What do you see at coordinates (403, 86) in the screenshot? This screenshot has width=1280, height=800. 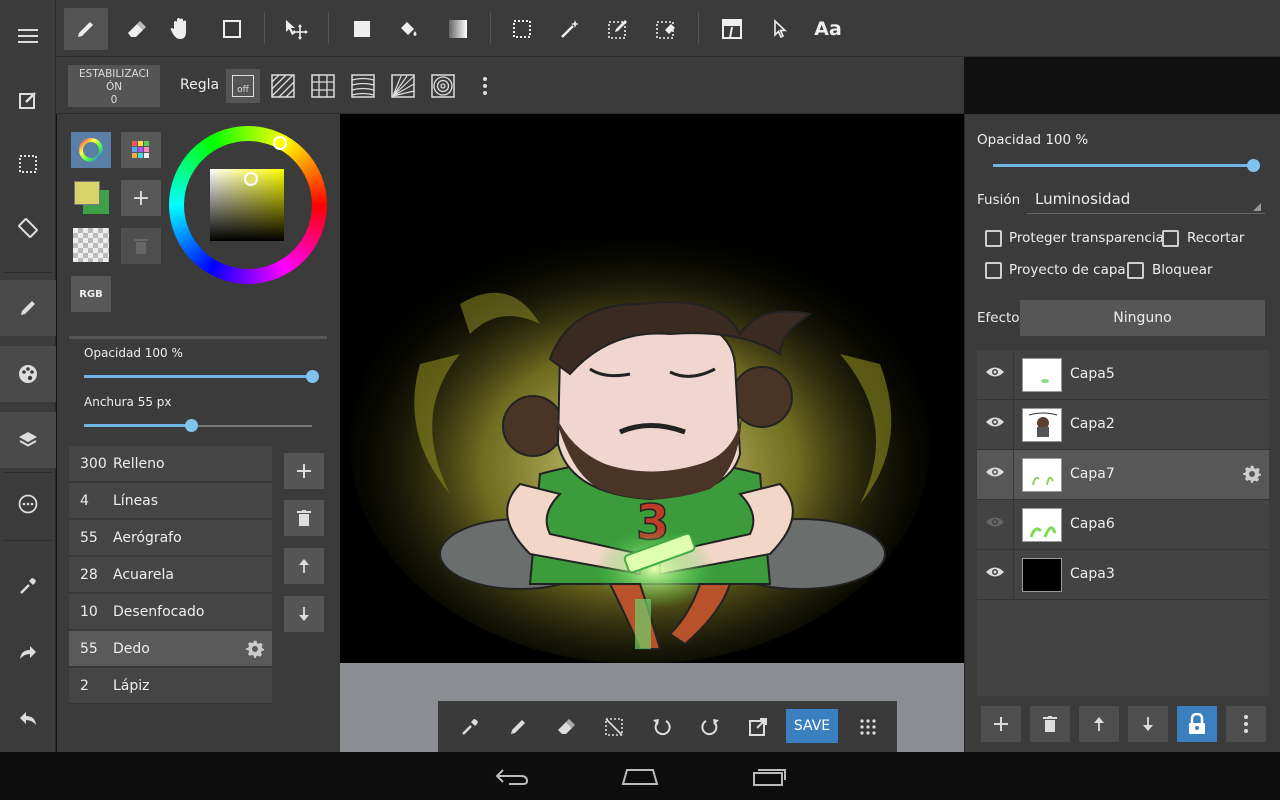 I see `ruler-perspective-button` at bounding box center [403, 86].